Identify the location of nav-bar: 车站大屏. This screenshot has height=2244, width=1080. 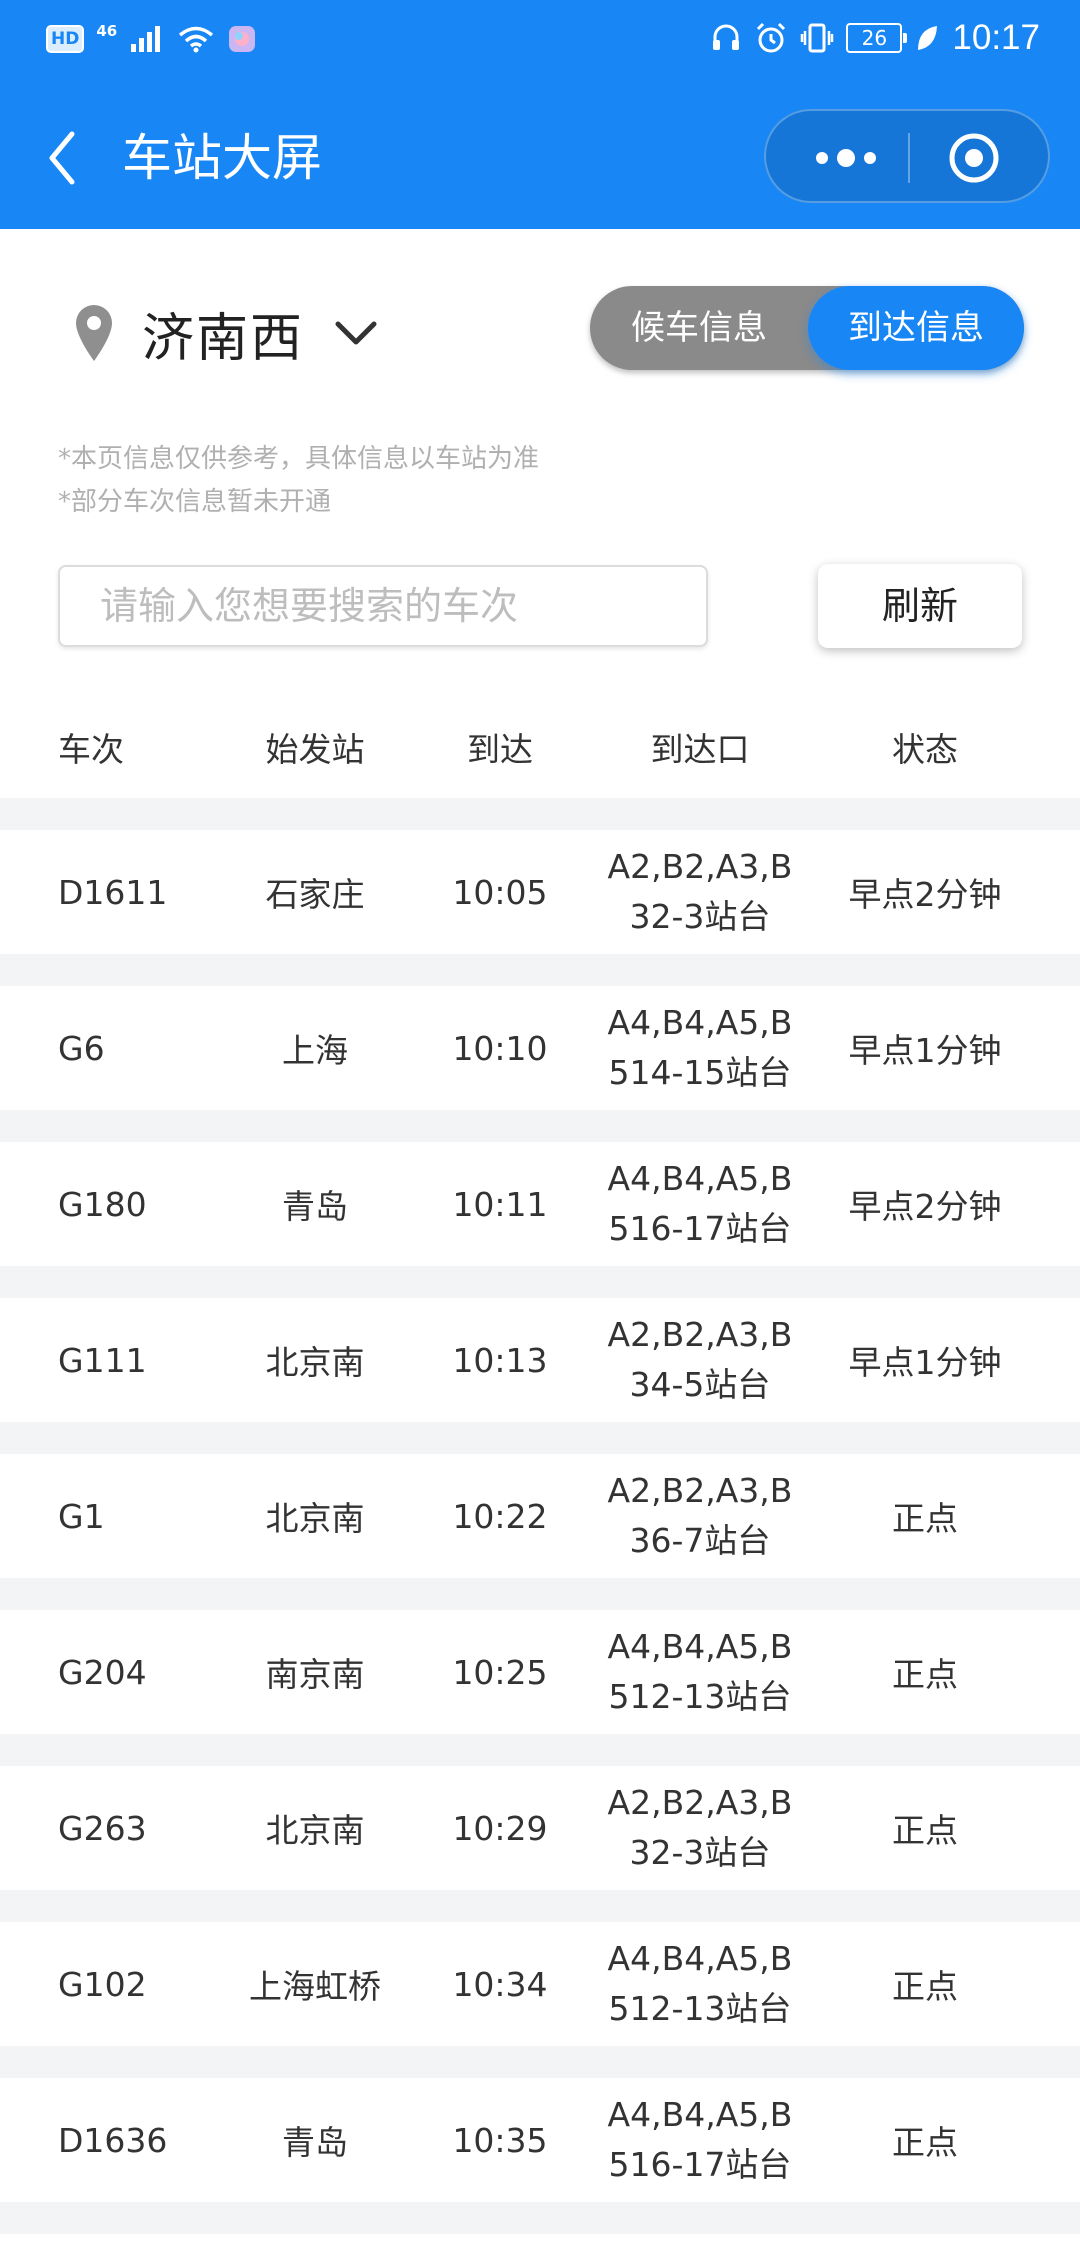
(540, 158).